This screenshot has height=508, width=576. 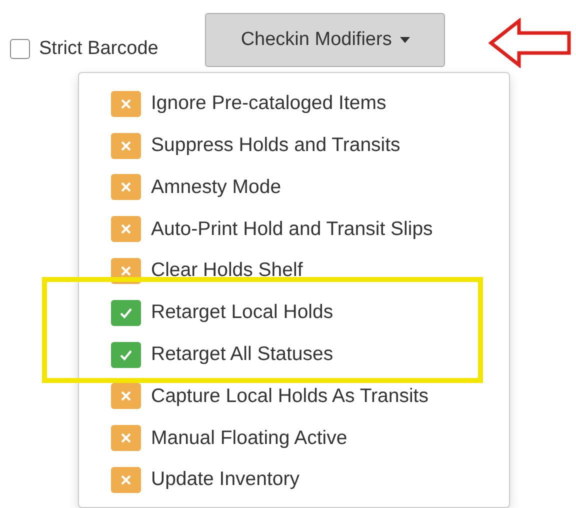 What do you see at coordinates (325, 40) in the screenshot?
I see `checkin-modifiers-button: Checkin Modifiers` at bounding box center [325, 40].